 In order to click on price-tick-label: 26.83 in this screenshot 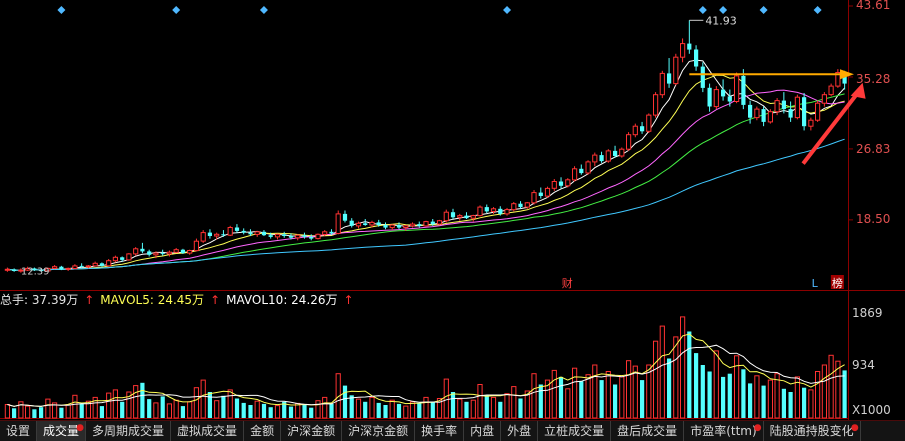, I will do `click(873, 149)`.